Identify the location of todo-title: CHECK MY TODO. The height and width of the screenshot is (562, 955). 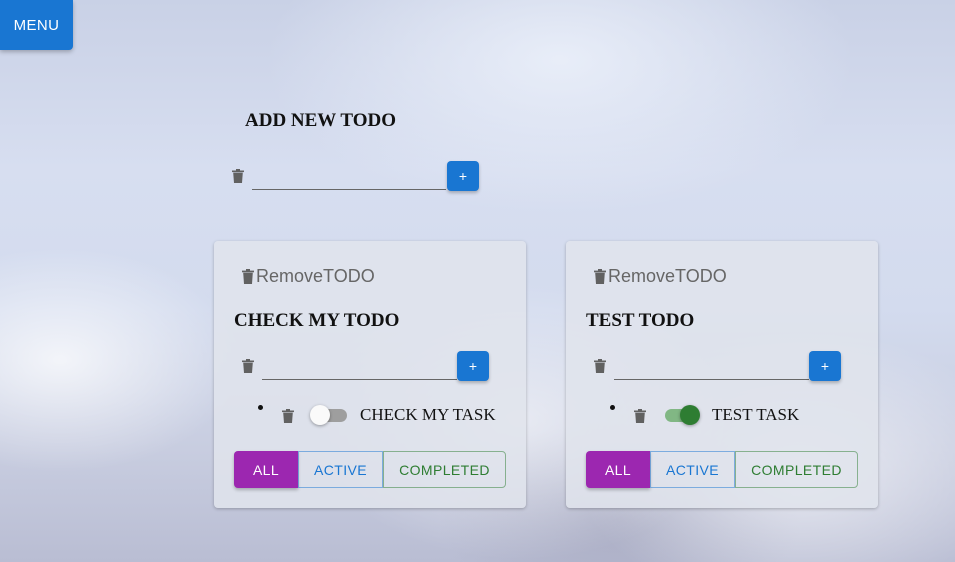
(317, 320).